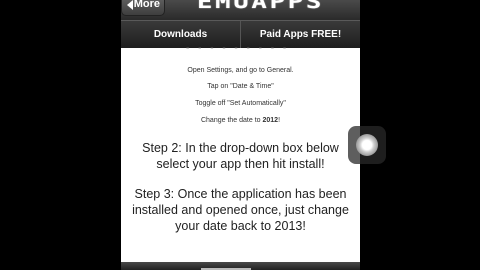 The width and height of the screenshot is (480, 270). I want to click on assistive-touch-button, so click(367, 145).